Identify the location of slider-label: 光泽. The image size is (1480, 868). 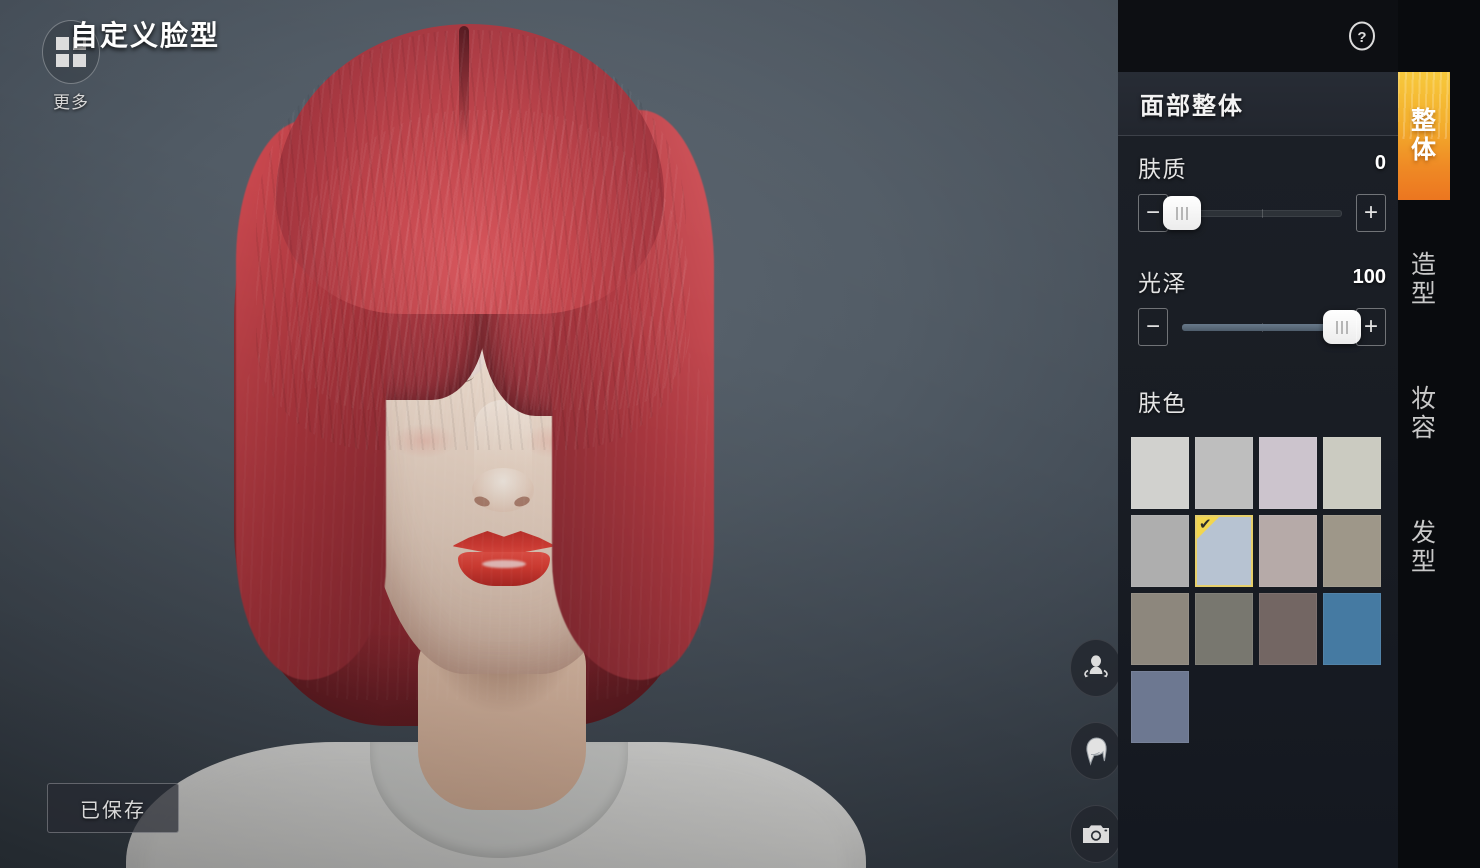
(1162, 283).